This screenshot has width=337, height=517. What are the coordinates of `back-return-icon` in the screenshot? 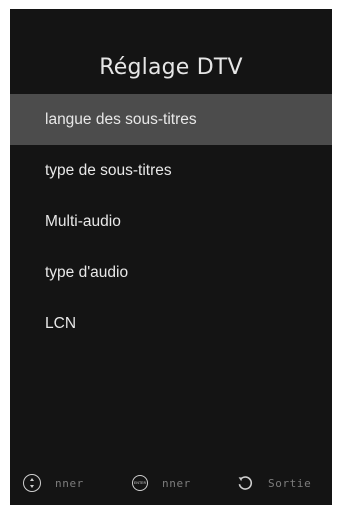 It's located at (245, 483).